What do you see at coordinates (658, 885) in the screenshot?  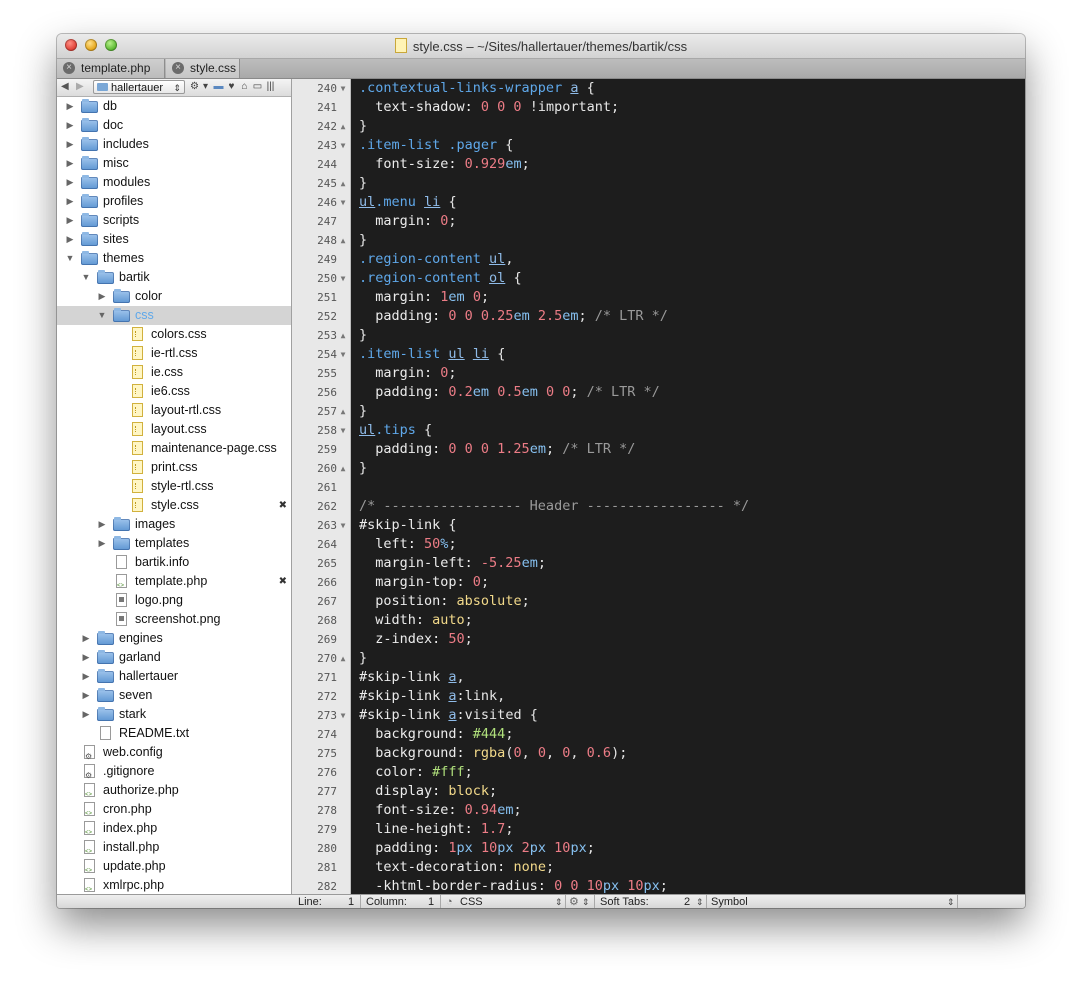 I see `code-line: 282 -khtml-border-radius: 0 0 10px 10px;` at bounding box center [658, 885].